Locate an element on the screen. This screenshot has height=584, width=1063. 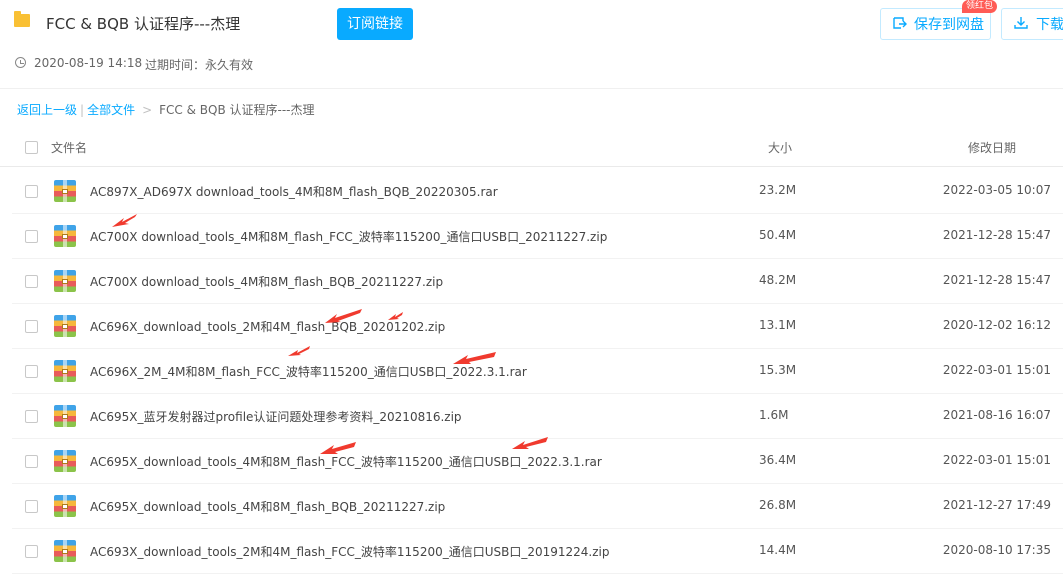
file-date: 2021-12-27 17:49 is located at coordinates (996, 505).